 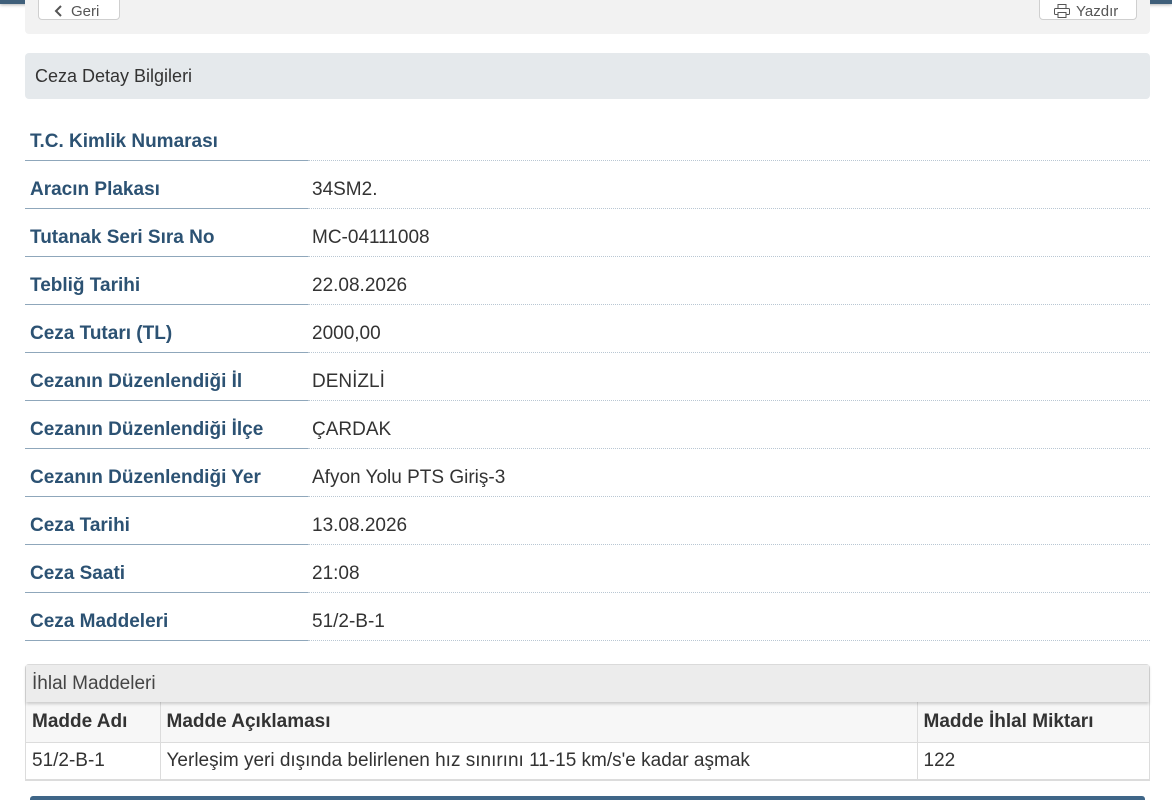 What do you see at coordinates (729, 569) in the screenshot?
I see `detail-value: 21:08` at bounding box center [729, 569].